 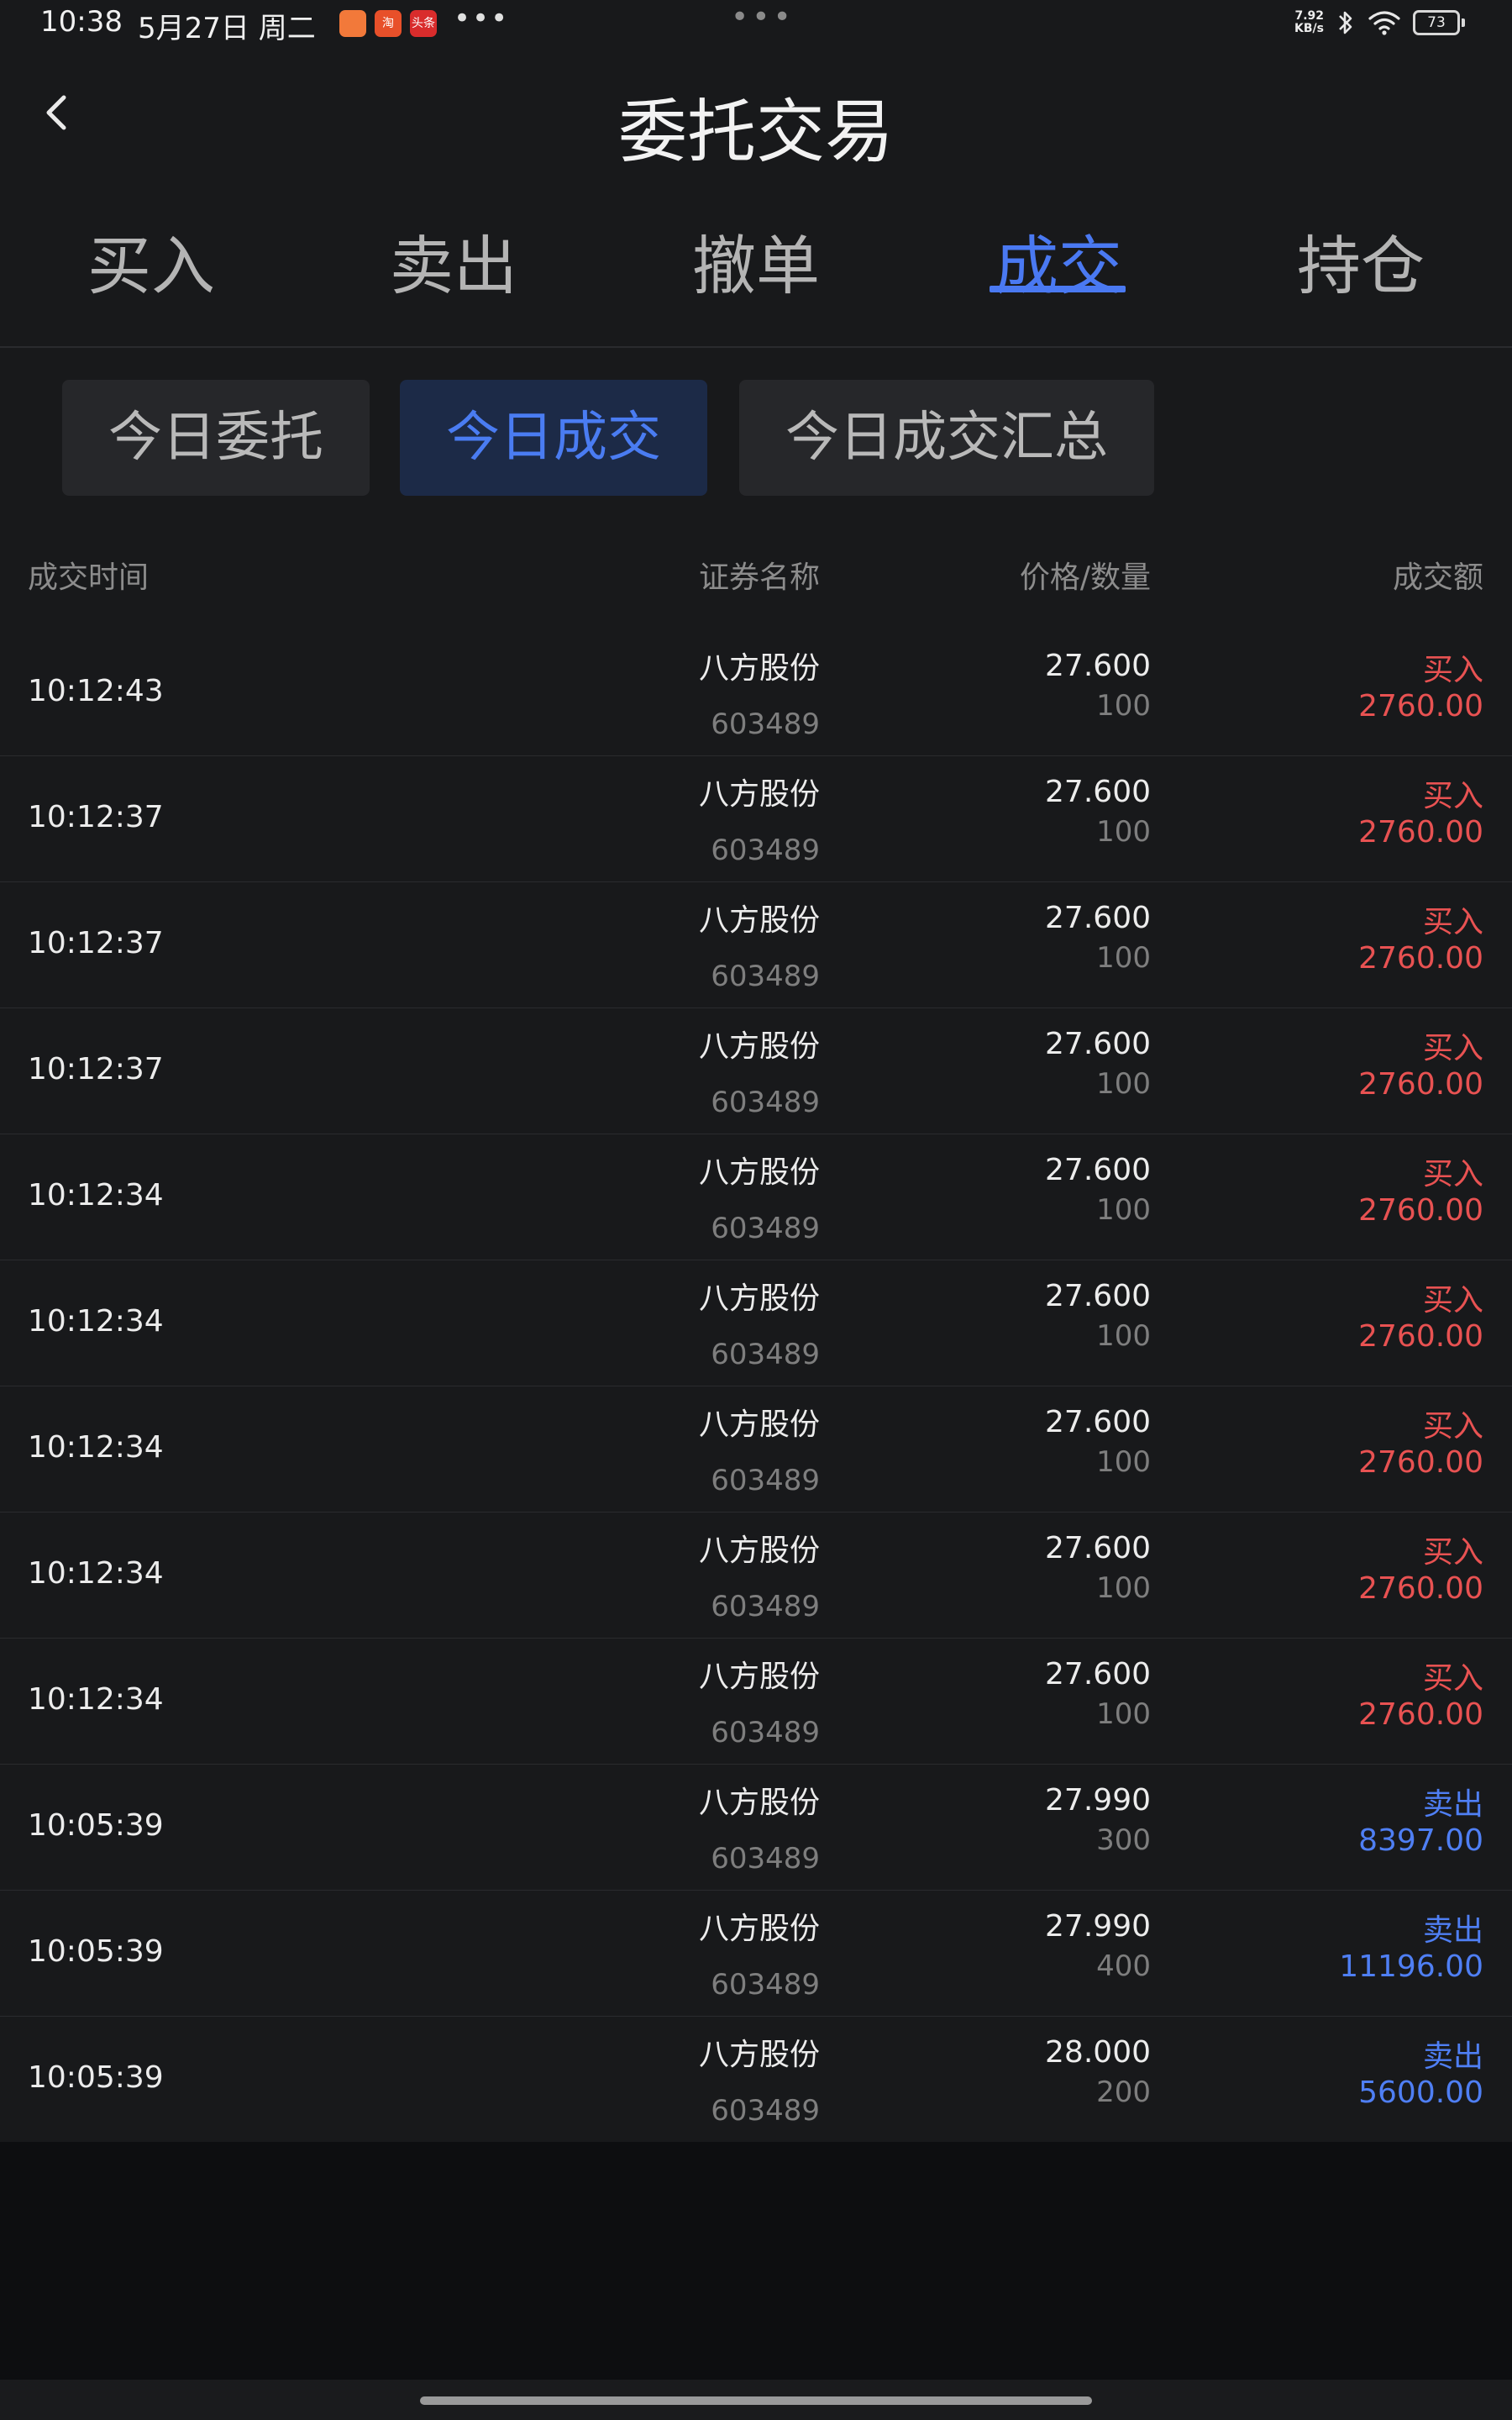 What do you see at coordinates (151, 281) in the screenshot?
I see `tab-buy: 买入` at bounding box center [151, 281].